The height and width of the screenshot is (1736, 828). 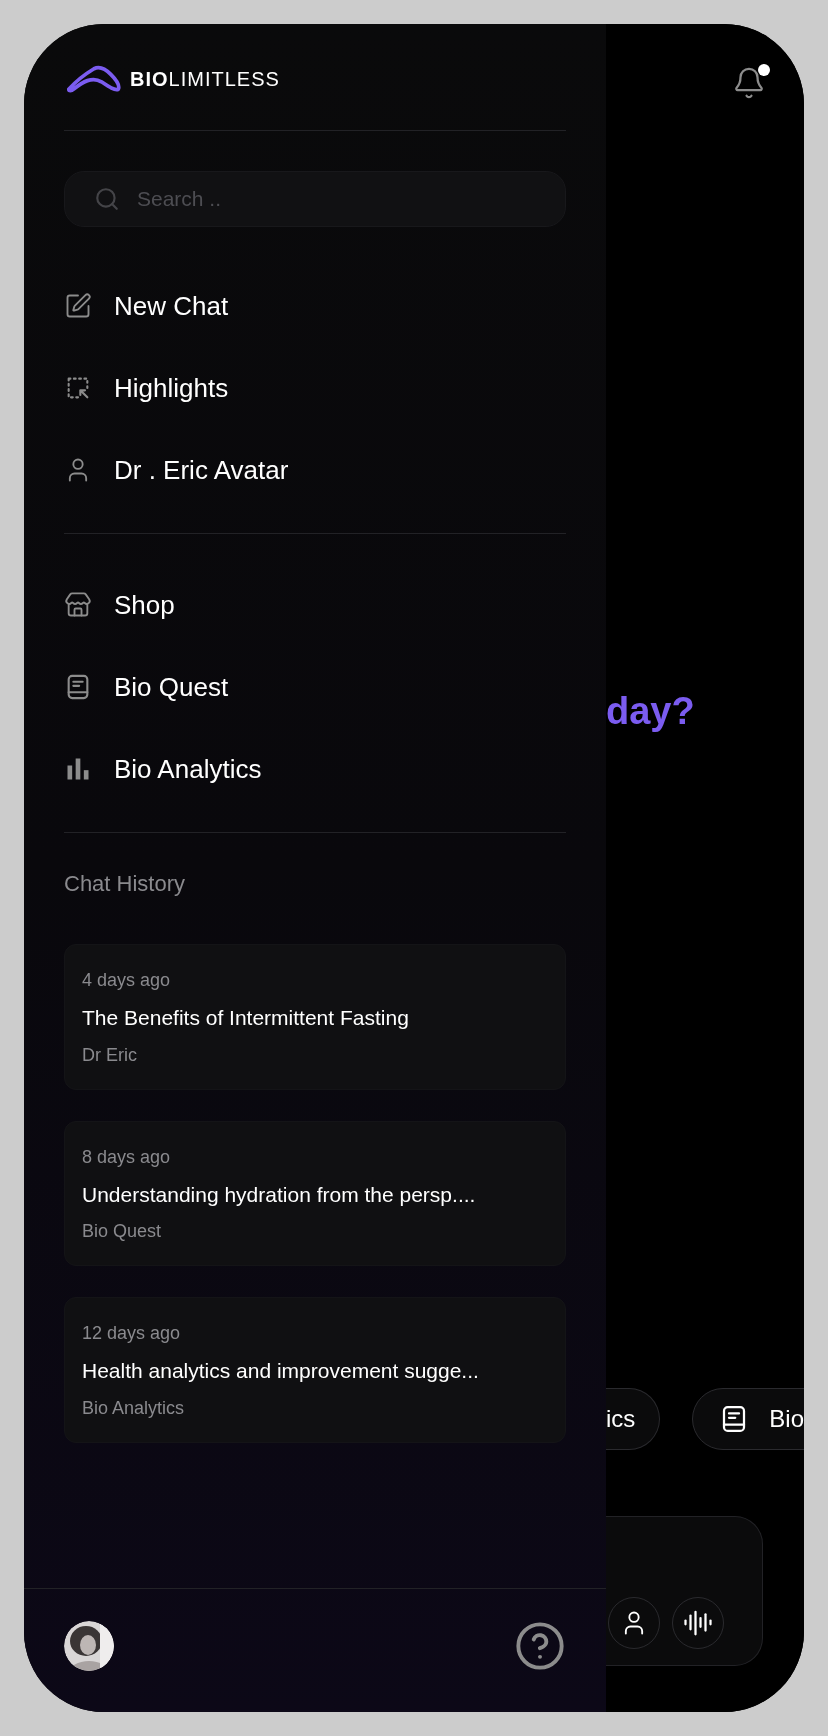 What do you see at coordinates (651, 711) in the screenshot?
I see `greeting-heading: day?` at bounding box center [651, 711].